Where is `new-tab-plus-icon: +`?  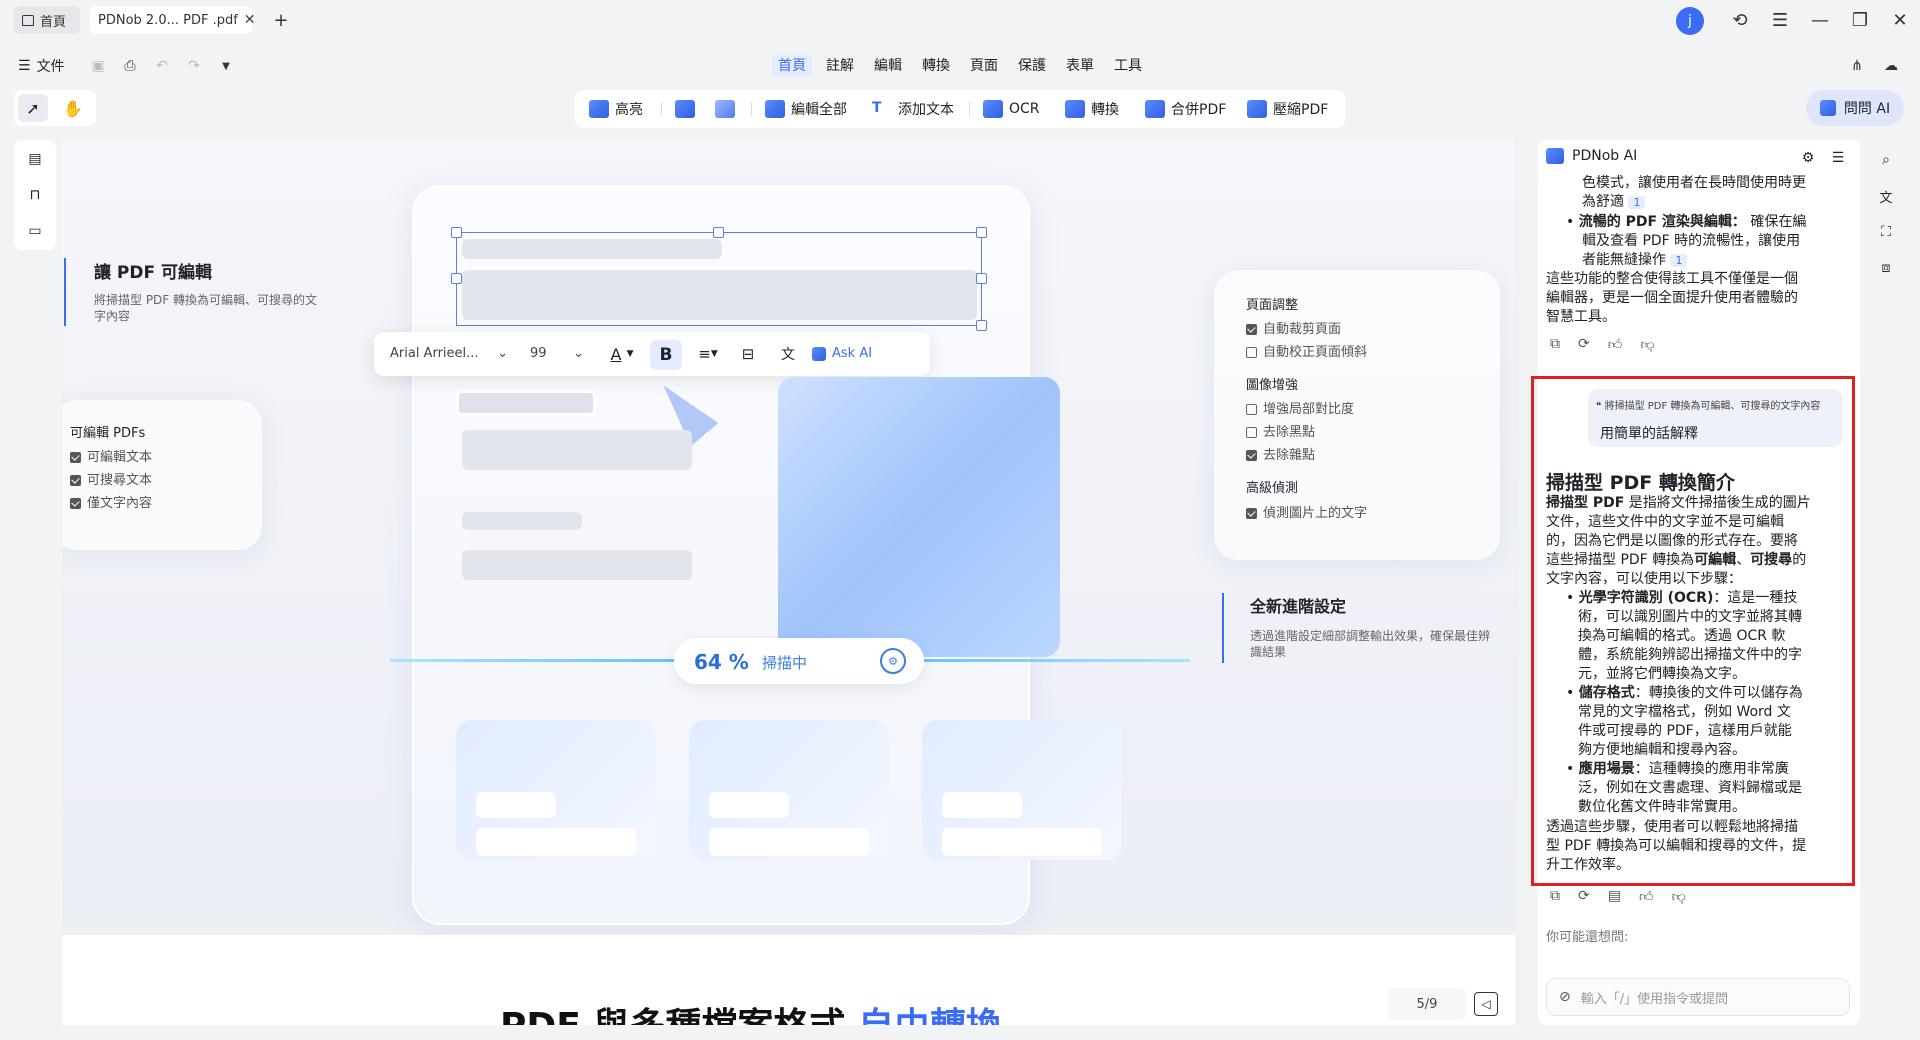 new-tab-plus-icon: + is located at coordinates (281, 20).